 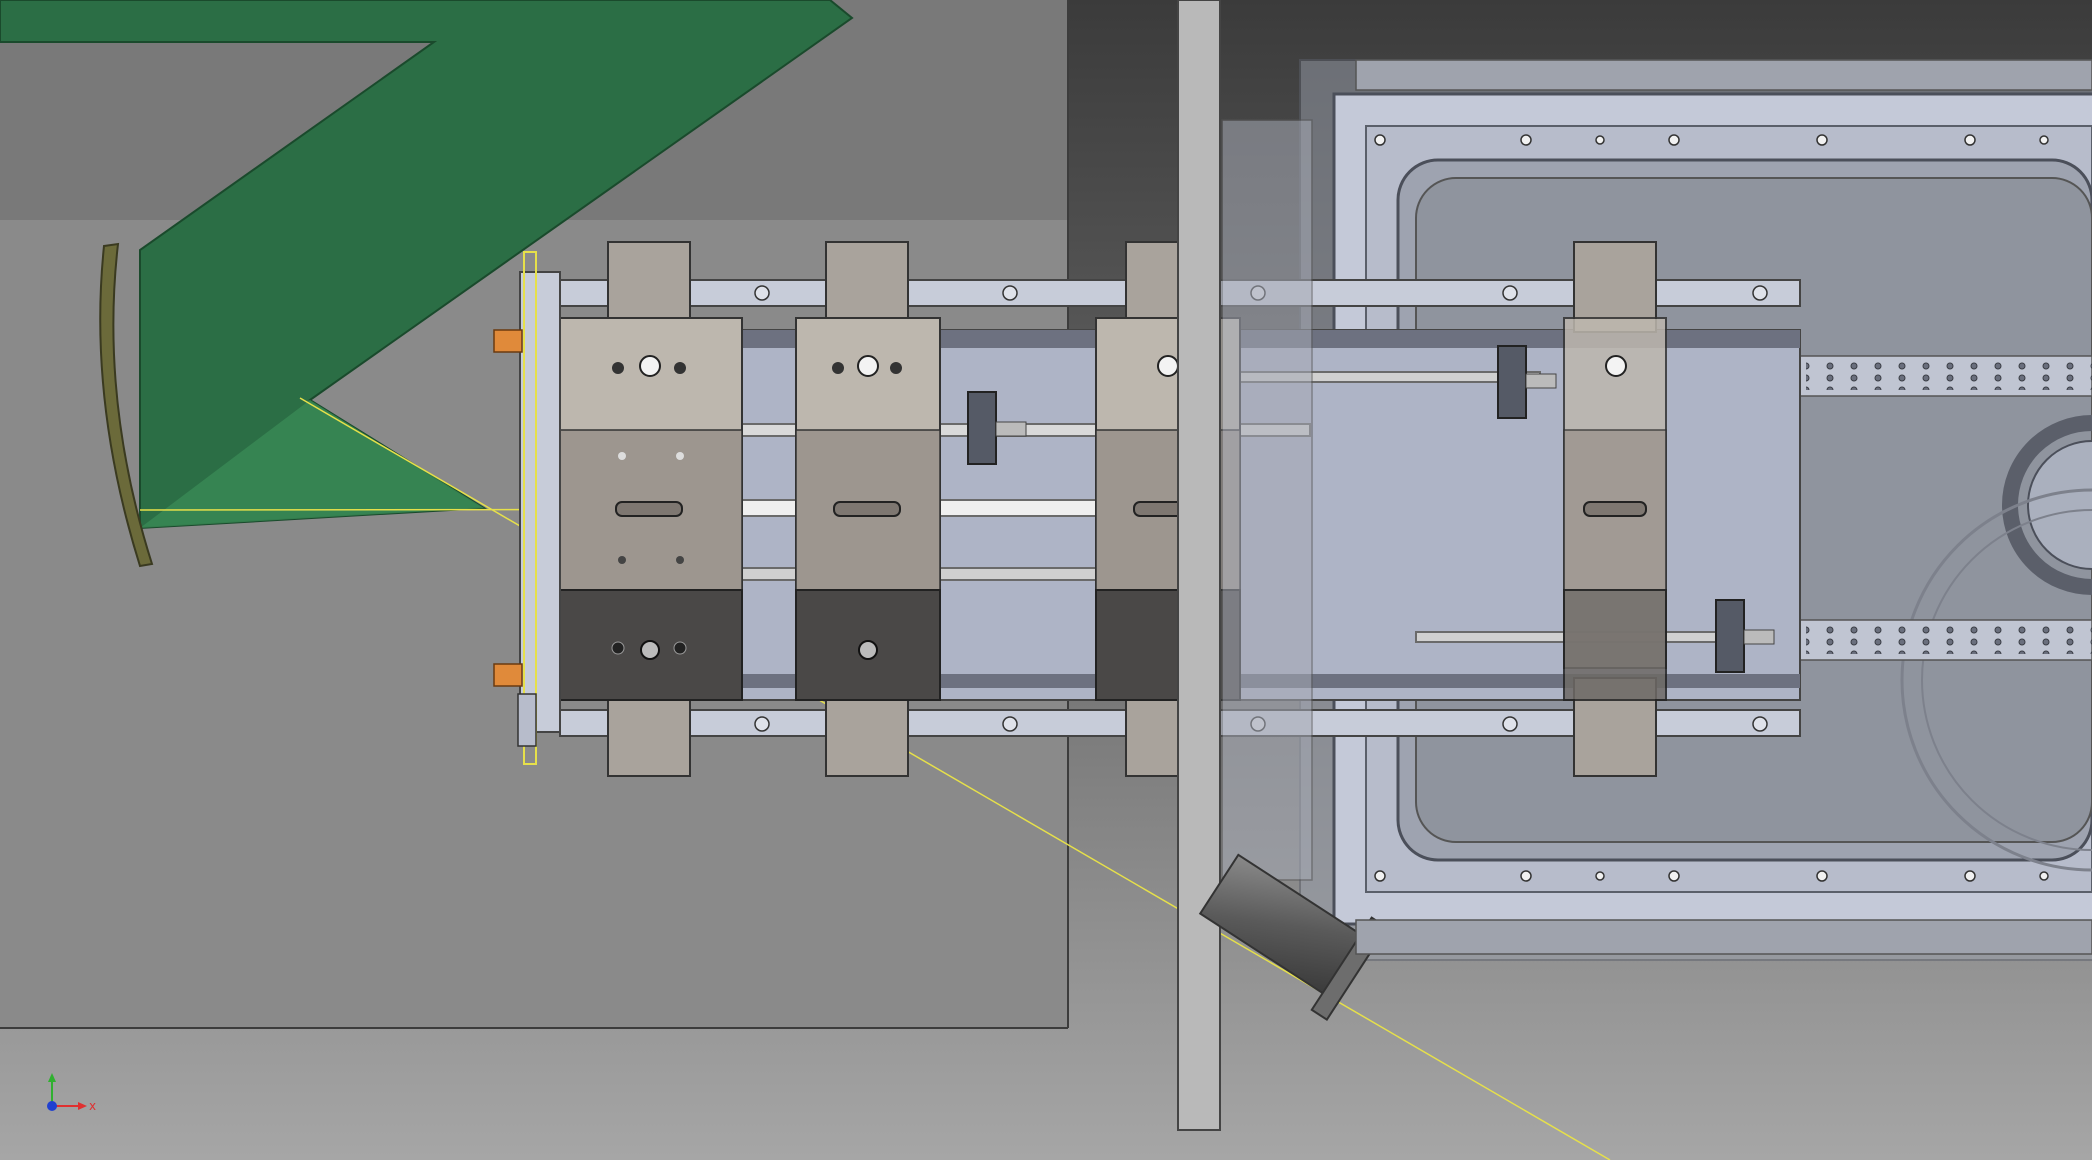 What do you see at coordinates (1199, 565) in the screenshot?
I see `vertical-wall-plate` at bounding box center [1199, 565].